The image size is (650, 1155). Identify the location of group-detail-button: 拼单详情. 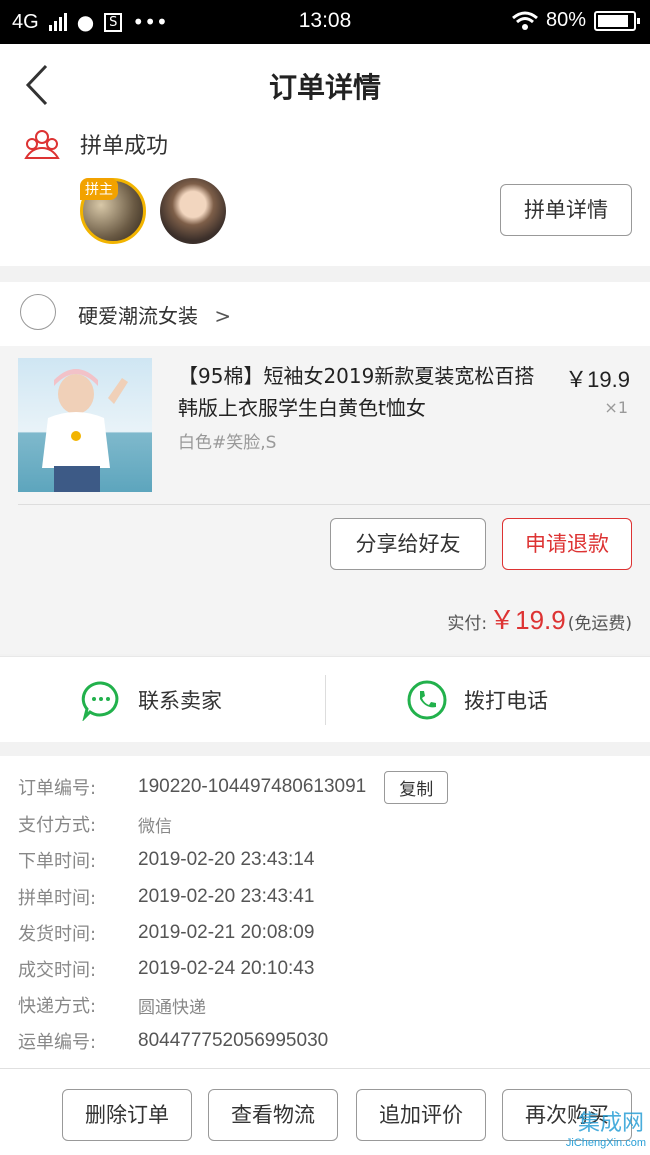
(566, 210).